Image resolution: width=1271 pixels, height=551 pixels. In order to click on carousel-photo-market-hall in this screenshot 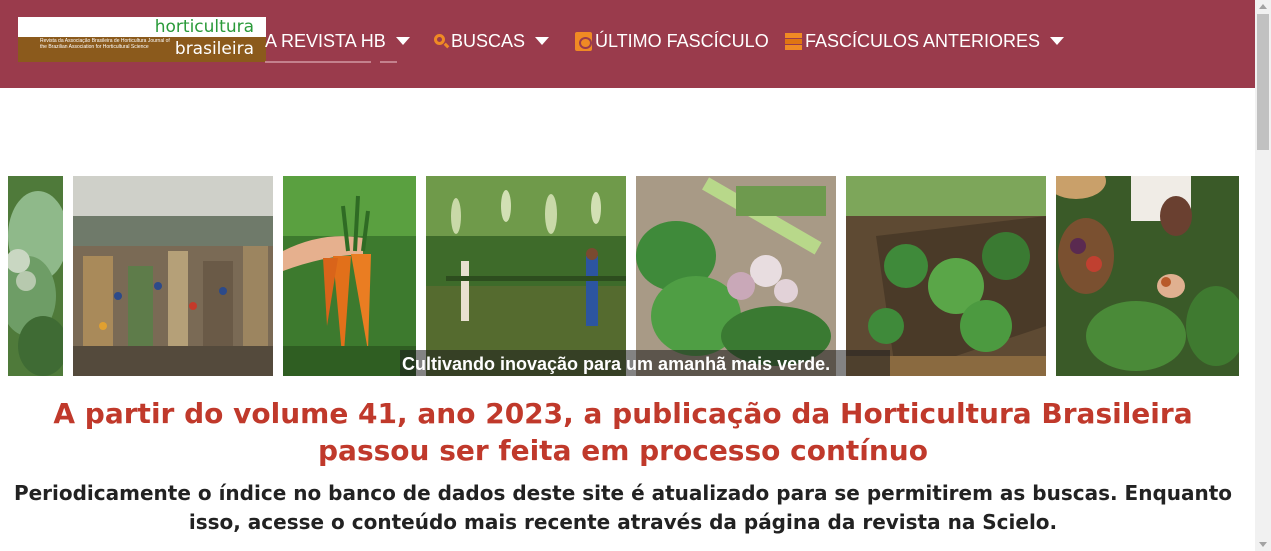, I will do `click(173, 276)`.